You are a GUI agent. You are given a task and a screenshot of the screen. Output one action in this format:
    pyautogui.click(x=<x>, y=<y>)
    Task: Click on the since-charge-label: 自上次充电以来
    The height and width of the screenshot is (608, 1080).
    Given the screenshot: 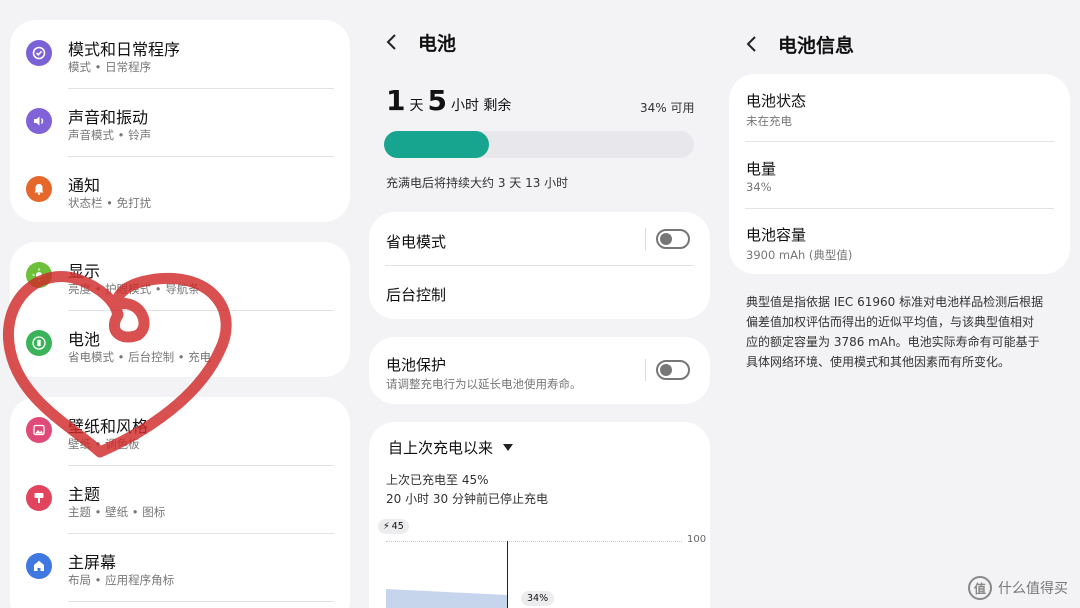 What is the action you would take?
    pyautogui.click(x=441, y=448)
    